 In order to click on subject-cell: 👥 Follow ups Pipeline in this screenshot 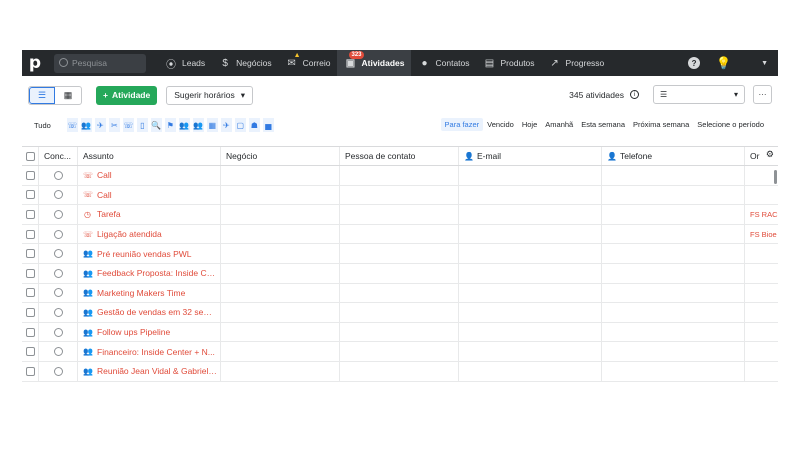, I will do `click(149, 332)`.